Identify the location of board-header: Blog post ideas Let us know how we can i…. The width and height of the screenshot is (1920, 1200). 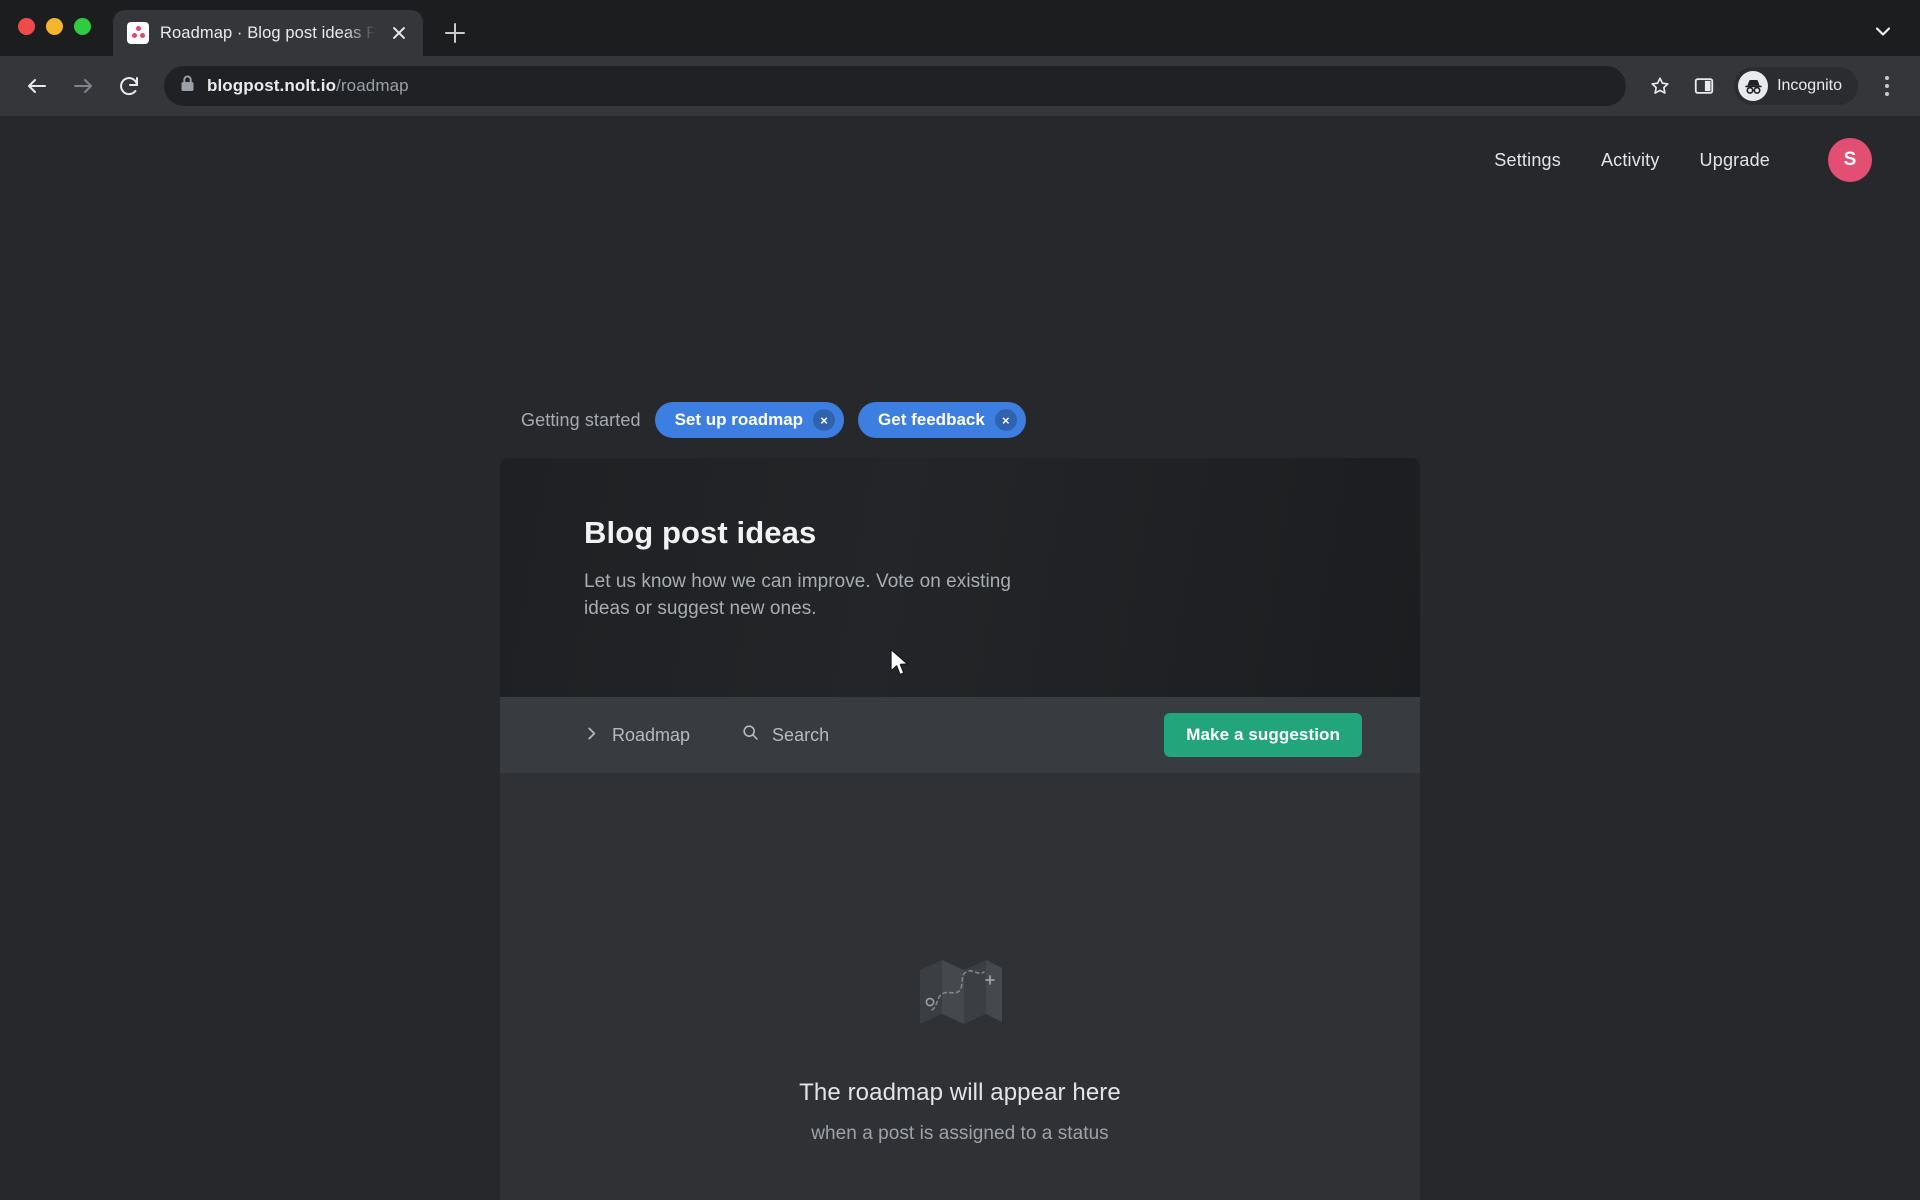
(960, 577).